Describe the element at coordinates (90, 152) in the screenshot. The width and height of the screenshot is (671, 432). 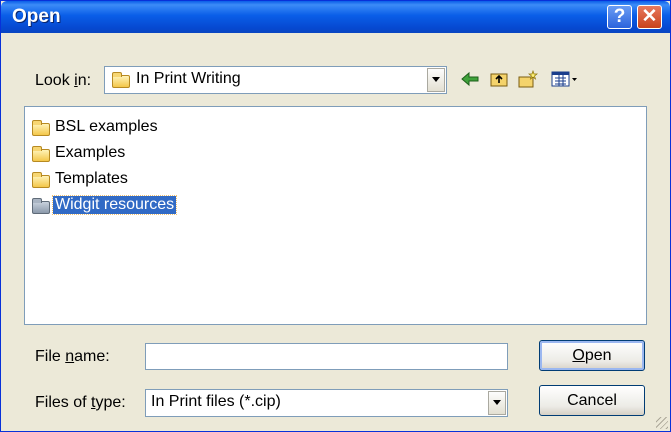
I see `list-item-label: Examples` at that location.